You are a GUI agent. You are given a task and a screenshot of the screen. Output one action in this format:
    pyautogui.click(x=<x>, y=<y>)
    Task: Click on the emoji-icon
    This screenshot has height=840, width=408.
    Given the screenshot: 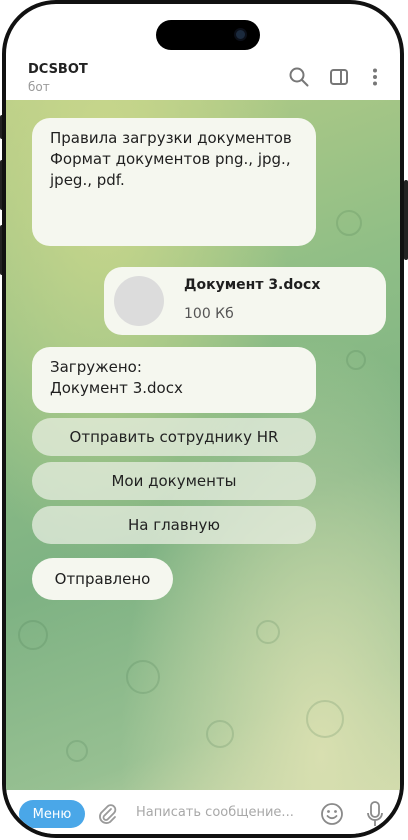 What is the action you would take?
    pyautogui.click(x=332, y=814)
    